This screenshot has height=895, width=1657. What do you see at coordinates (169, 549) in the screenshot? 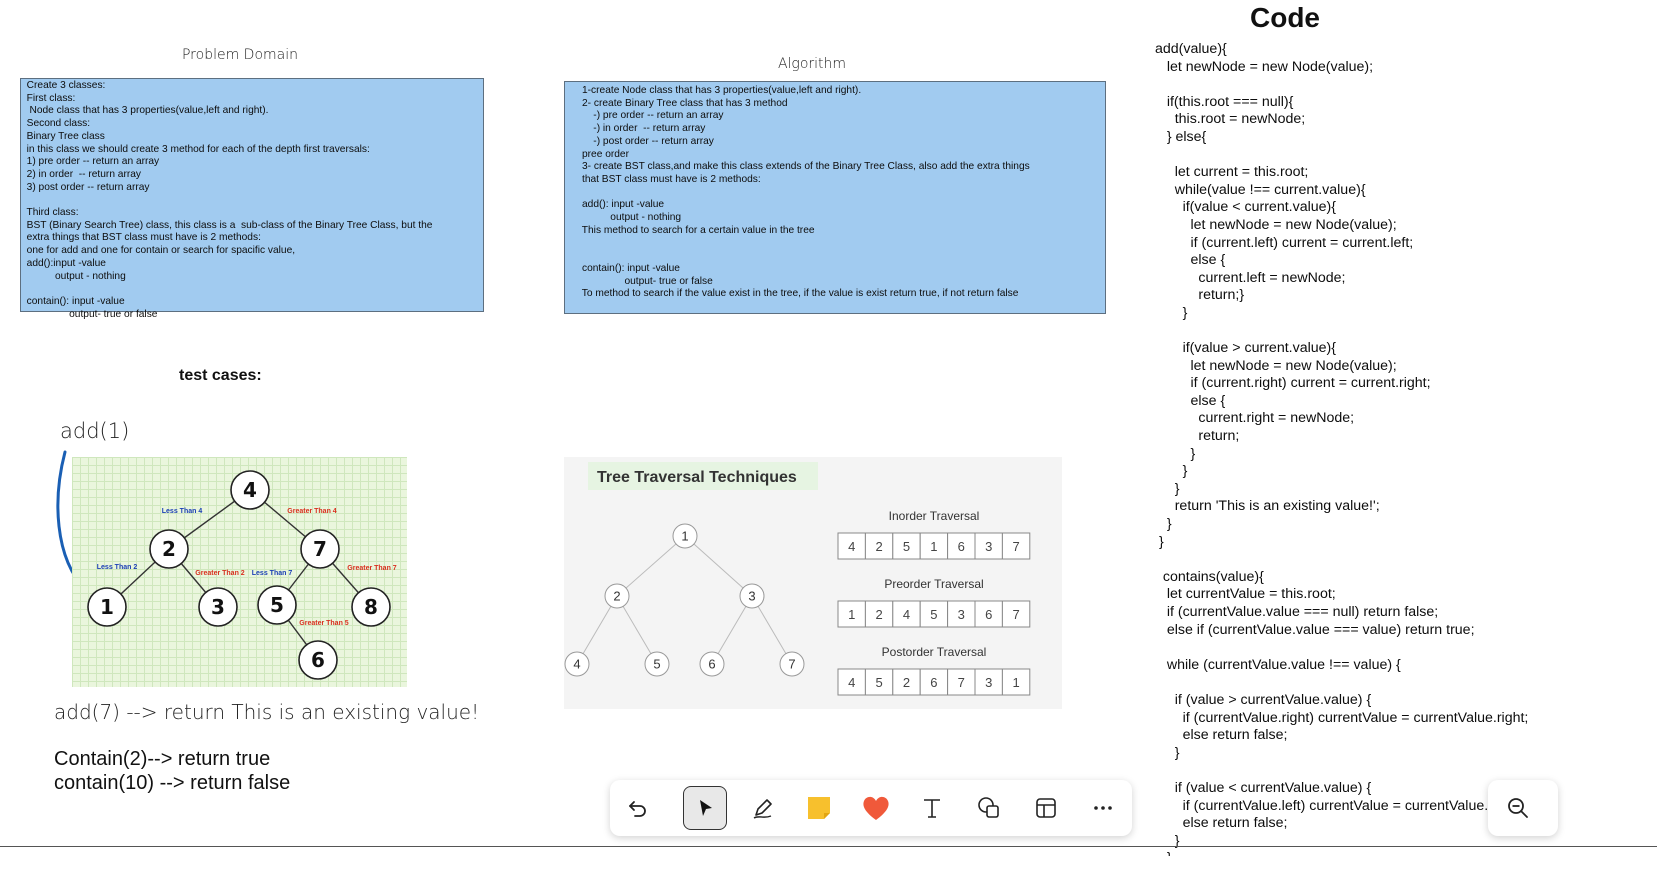
I see `bst-node-label: 2` at bounding box center [169, 549].